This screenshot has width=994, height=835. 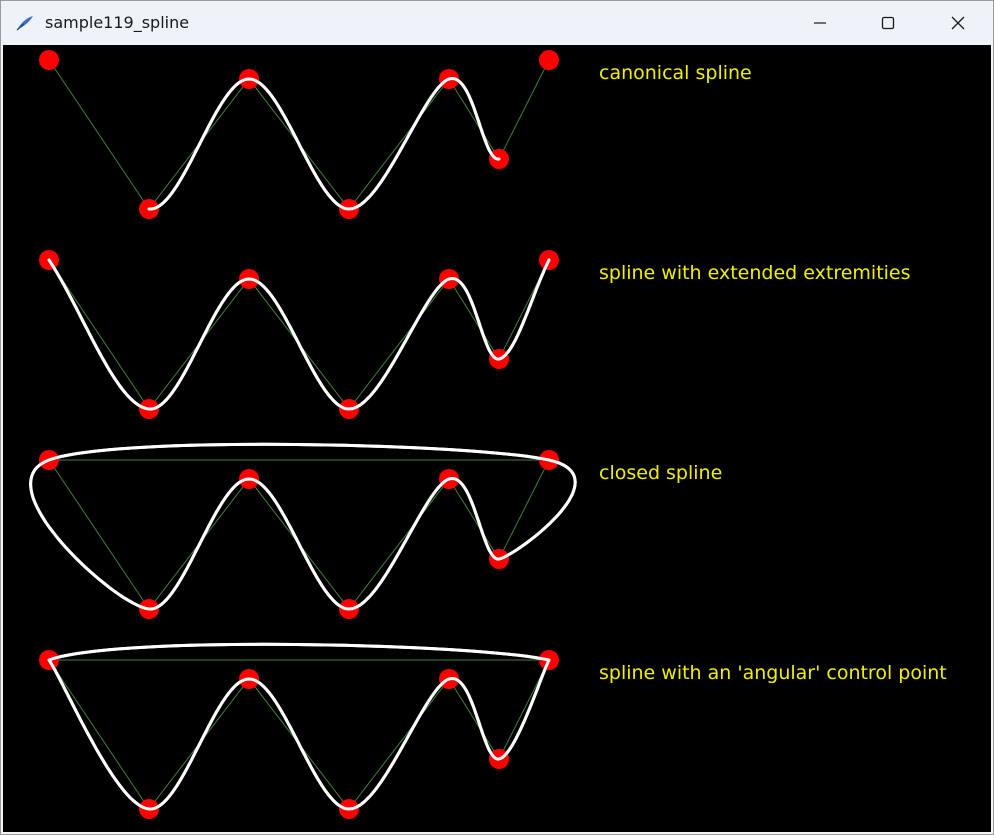 I want to click on window-title: sample119_spline, so click(x=117, y=22).